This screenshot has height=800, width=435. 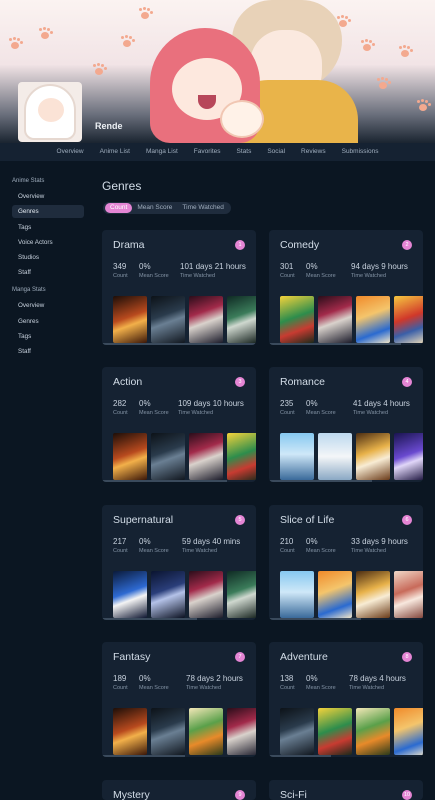 I want to click on rank-badge: 7, so click(x=240, y=657).